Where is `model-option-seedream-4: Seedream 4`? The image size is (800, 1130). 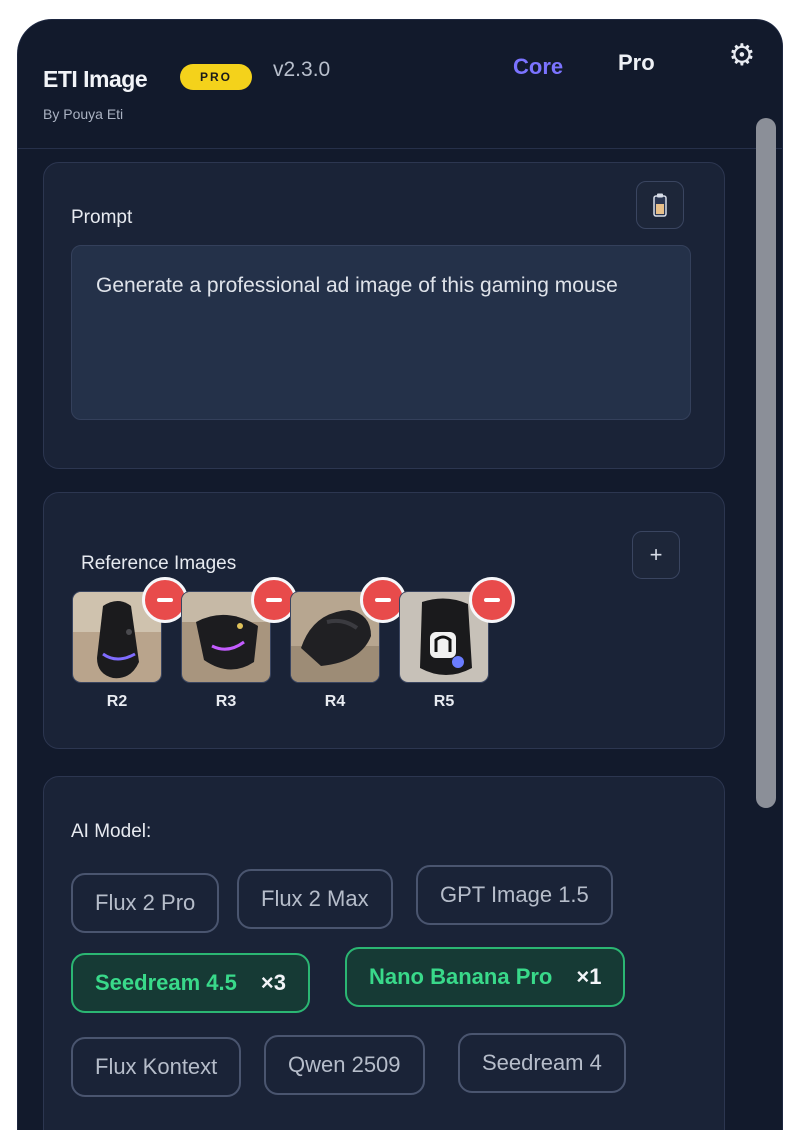 model-option-seedream-4: Seedream 4 is located at coordinates (542, 1063).